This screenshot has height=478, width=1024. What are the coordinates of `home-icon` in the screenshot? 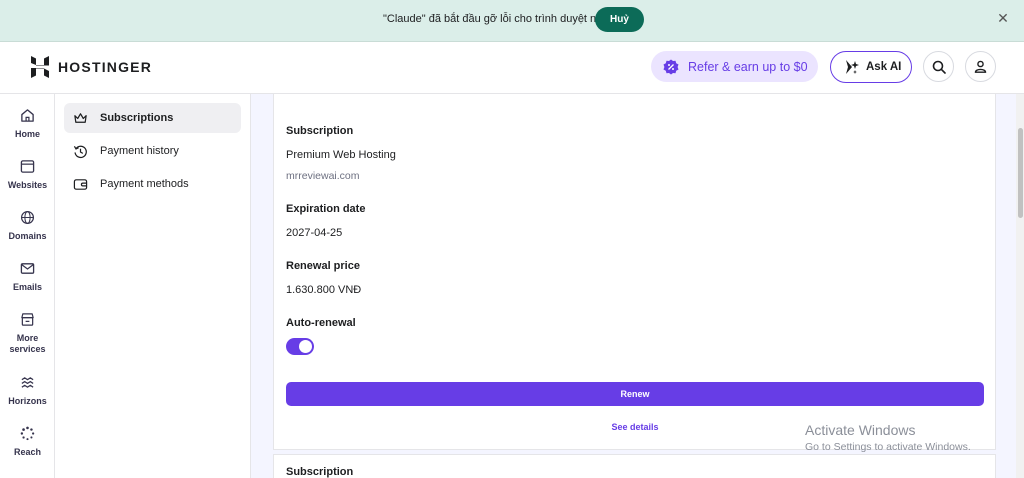 It's located at (27, 115).